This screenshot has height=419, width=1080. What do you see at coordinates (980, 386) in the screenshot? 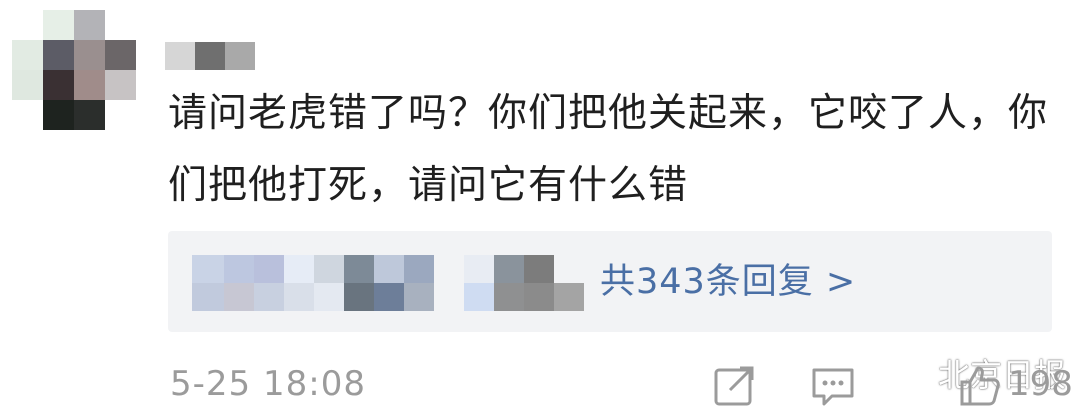
I see `like-icon` at bounding box center [980, 386].